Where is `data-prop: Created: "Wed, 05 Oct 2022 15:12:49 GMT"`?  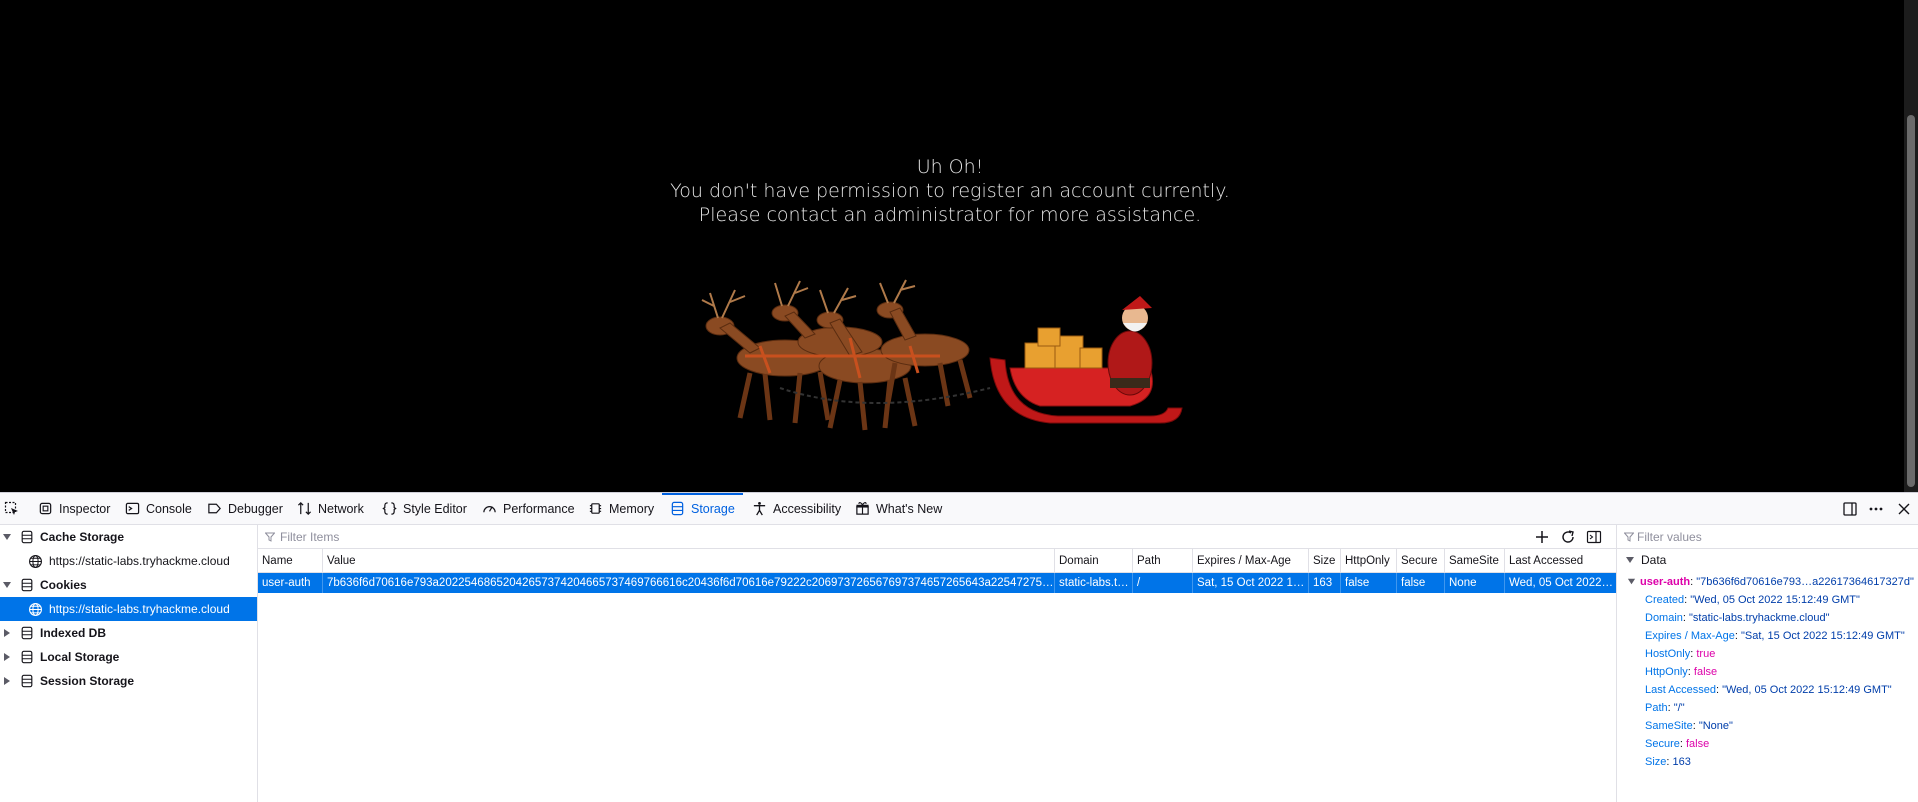
data-prop: Created: "Wed, 05 Oct 2022 15:12:49 GMT" is located at coordinates (1752, 600).